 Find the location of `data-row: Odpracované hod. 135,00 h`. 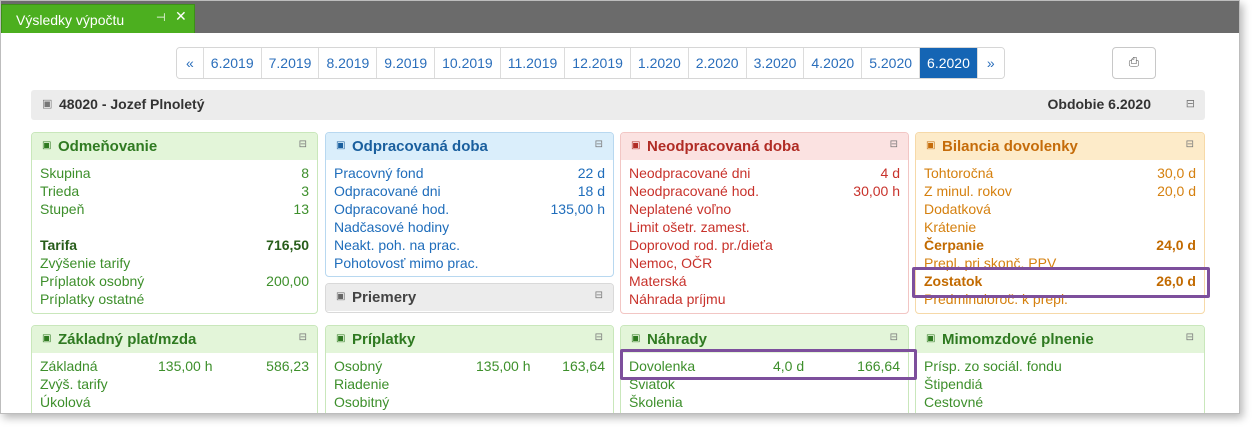

data-row: Odpracované hod. 135,00 h is located at coordinates (469, 209).